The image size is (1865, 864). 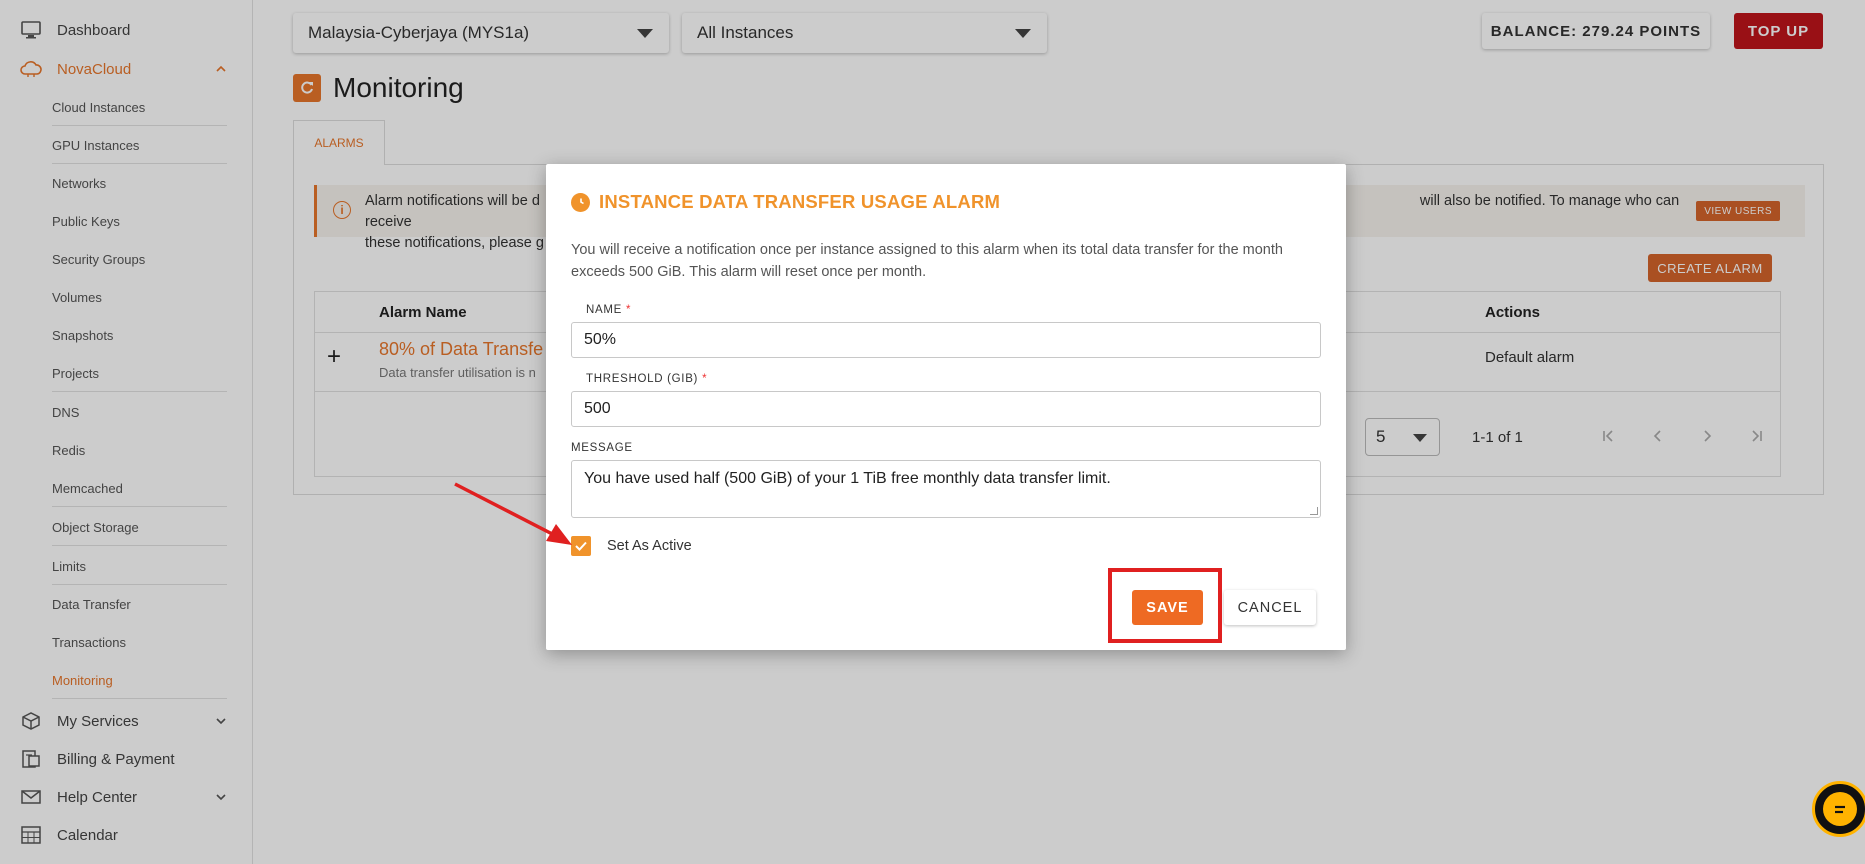 I want to click on chat-icon, so click(x=1840, y=809).